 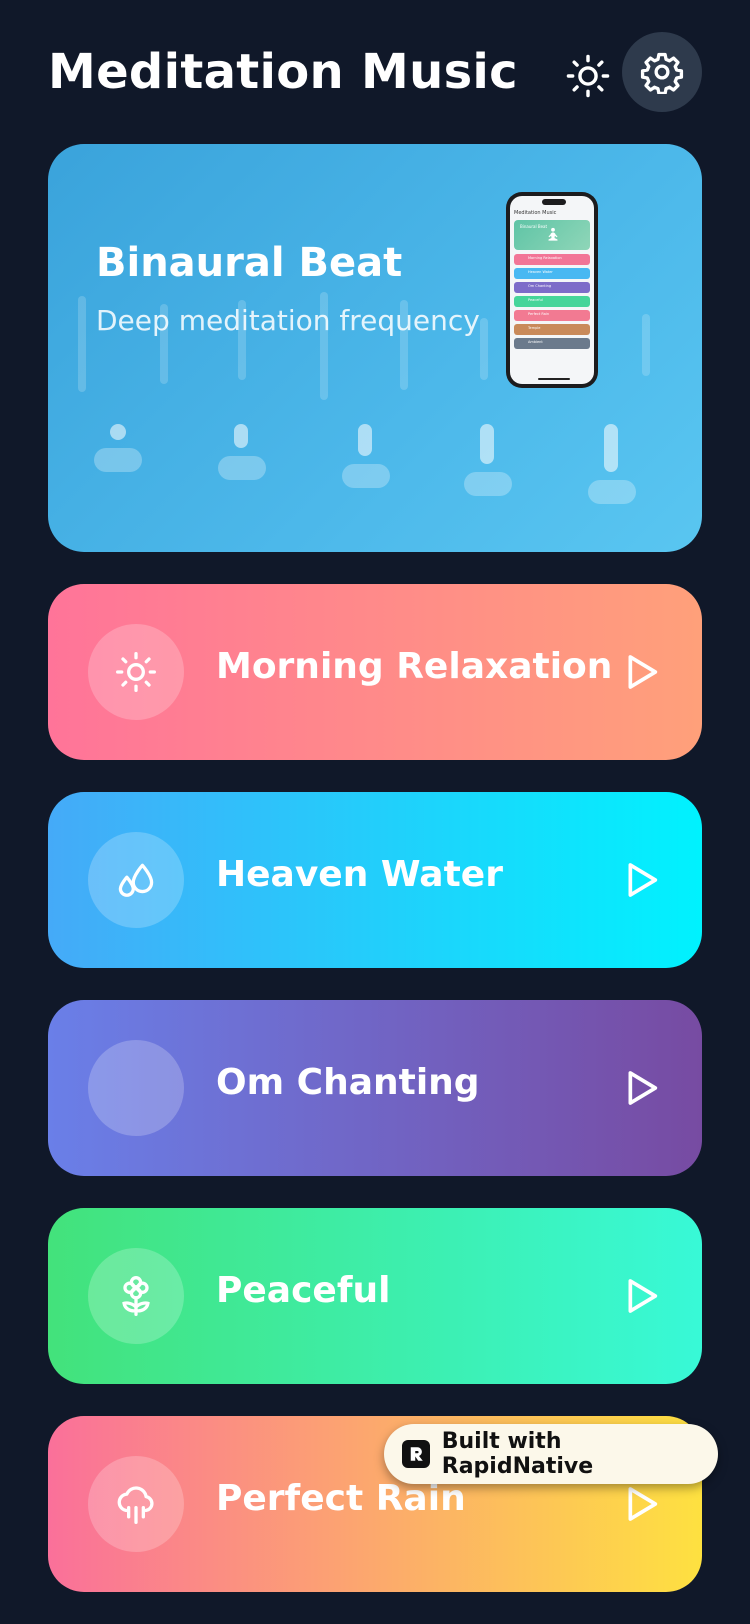 I want to click on theme-toggle-button, so click(x=588, y=76).